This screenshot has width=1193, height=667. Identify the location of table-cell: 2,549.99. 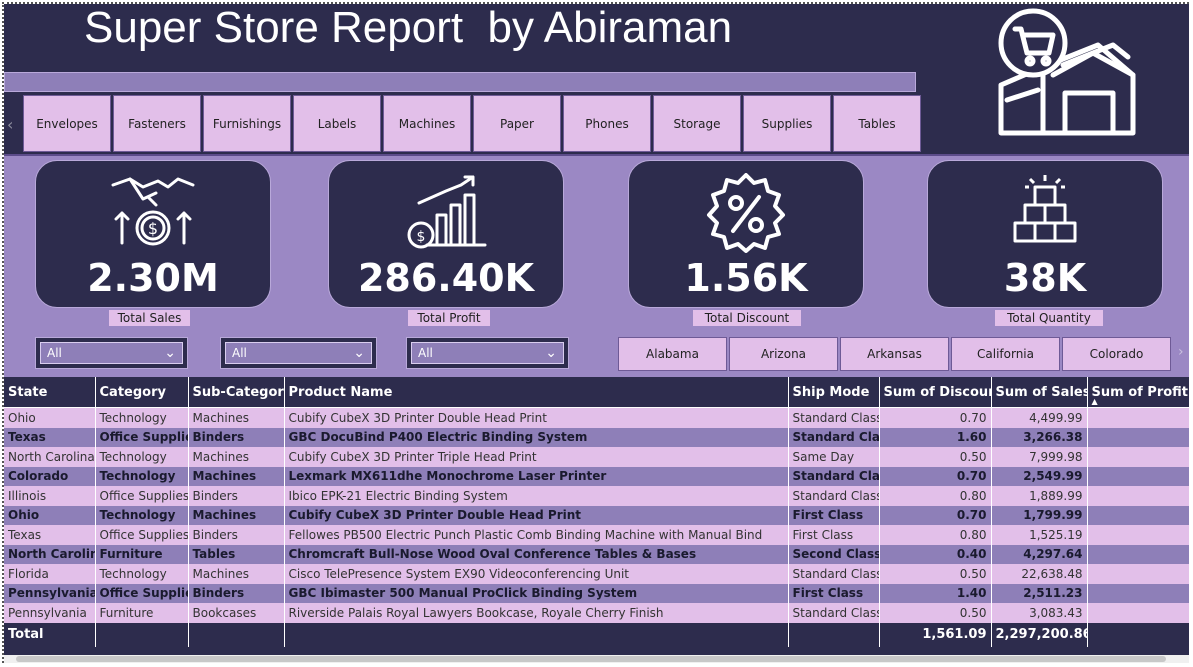
(1039, 476).